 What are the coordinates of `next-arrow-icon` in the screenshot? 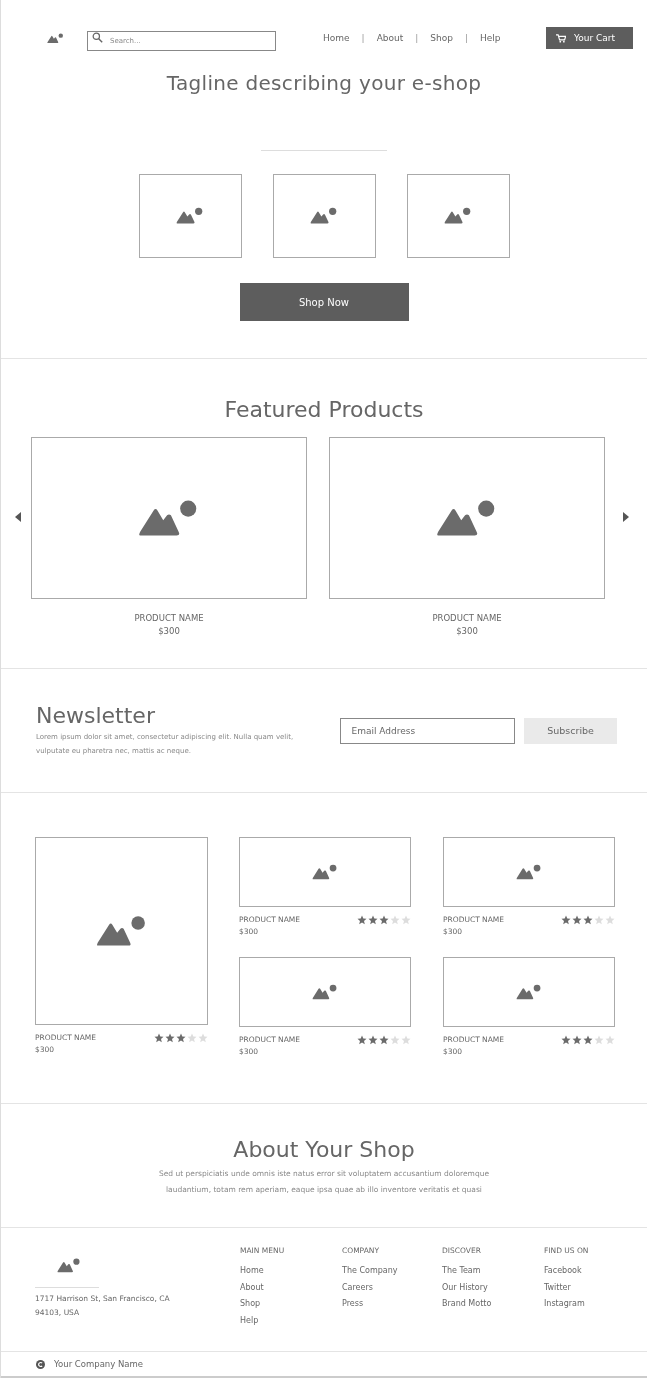 It's located at (626, 516).